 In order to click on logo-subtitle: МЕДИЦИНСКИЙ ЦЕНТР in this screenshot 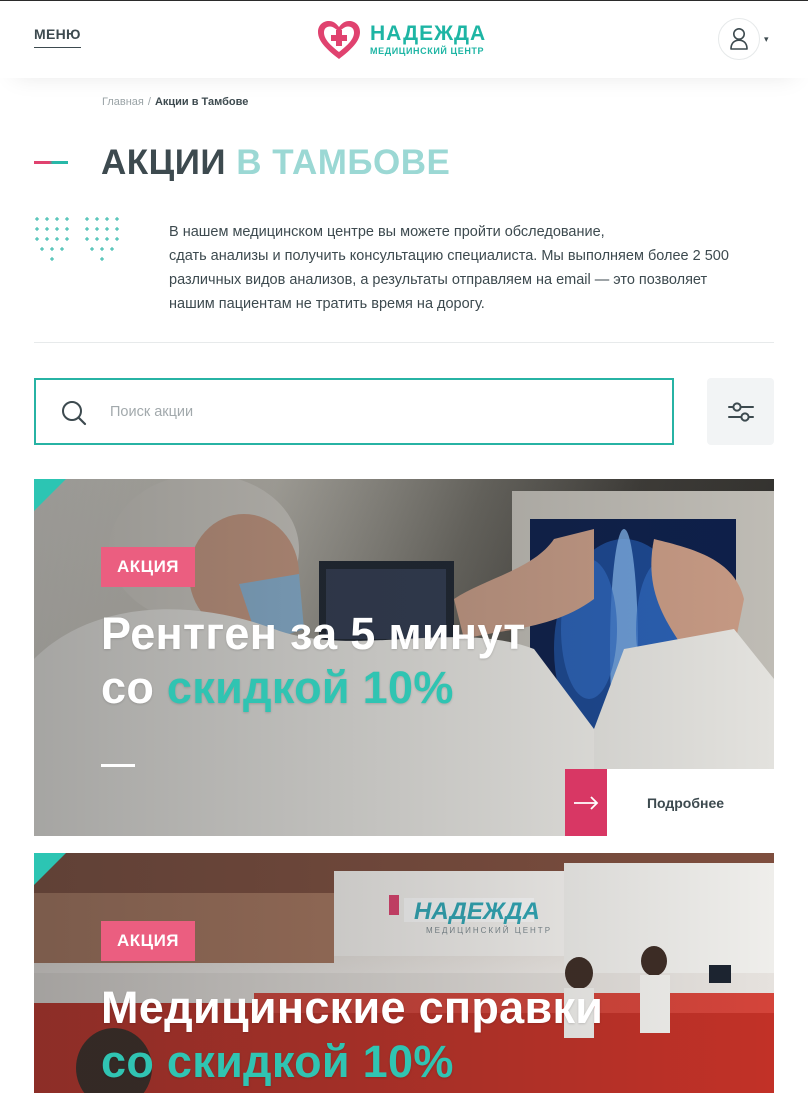, I will do `click(427, 51)`.